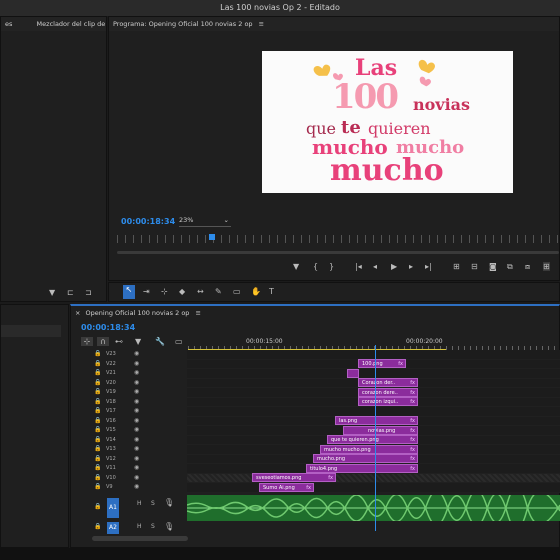 The image size is (560, 560). I want to click on clip: que te quieren.png fx, so click(372, 439).